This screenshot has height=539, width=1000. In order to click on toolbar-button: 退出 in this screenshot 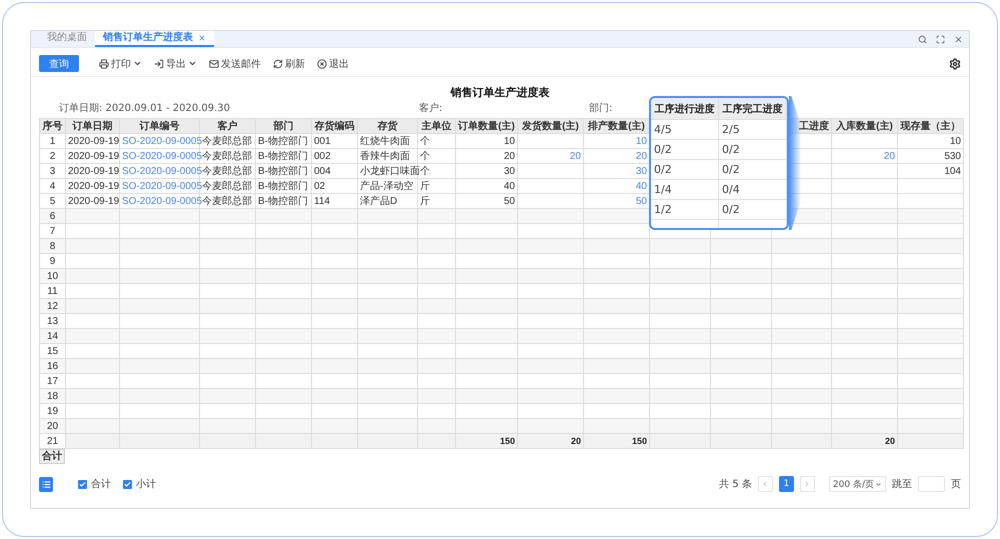, I will do `click(333, 63)`.